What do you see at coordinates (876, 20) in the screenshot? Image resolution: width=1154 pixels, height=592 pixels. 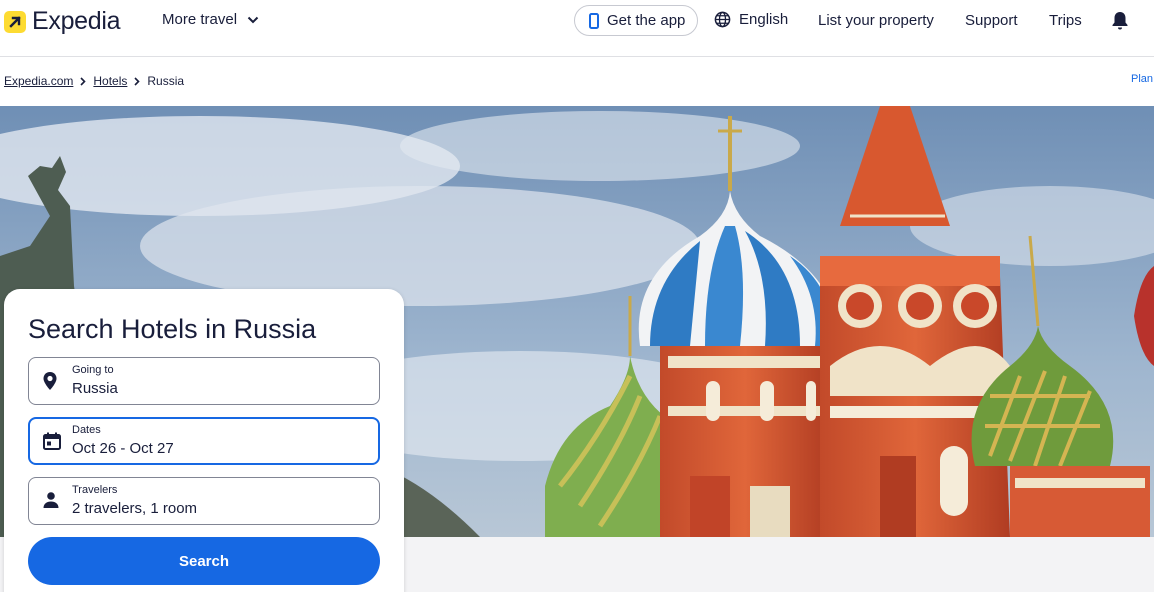 I see `list-property-link: List your property` at bounding box center [876, 20].